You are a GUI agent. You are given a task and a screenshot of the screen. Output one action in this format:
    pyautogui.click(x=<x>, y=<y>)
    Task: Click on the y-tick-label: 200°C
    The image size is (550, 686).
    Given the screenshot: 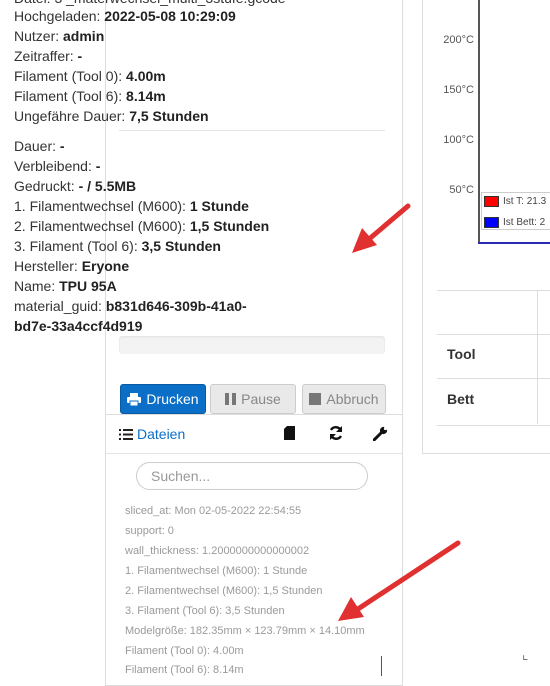 What is the action you would take?
    pyautogui.click(x=458, y=40)
    